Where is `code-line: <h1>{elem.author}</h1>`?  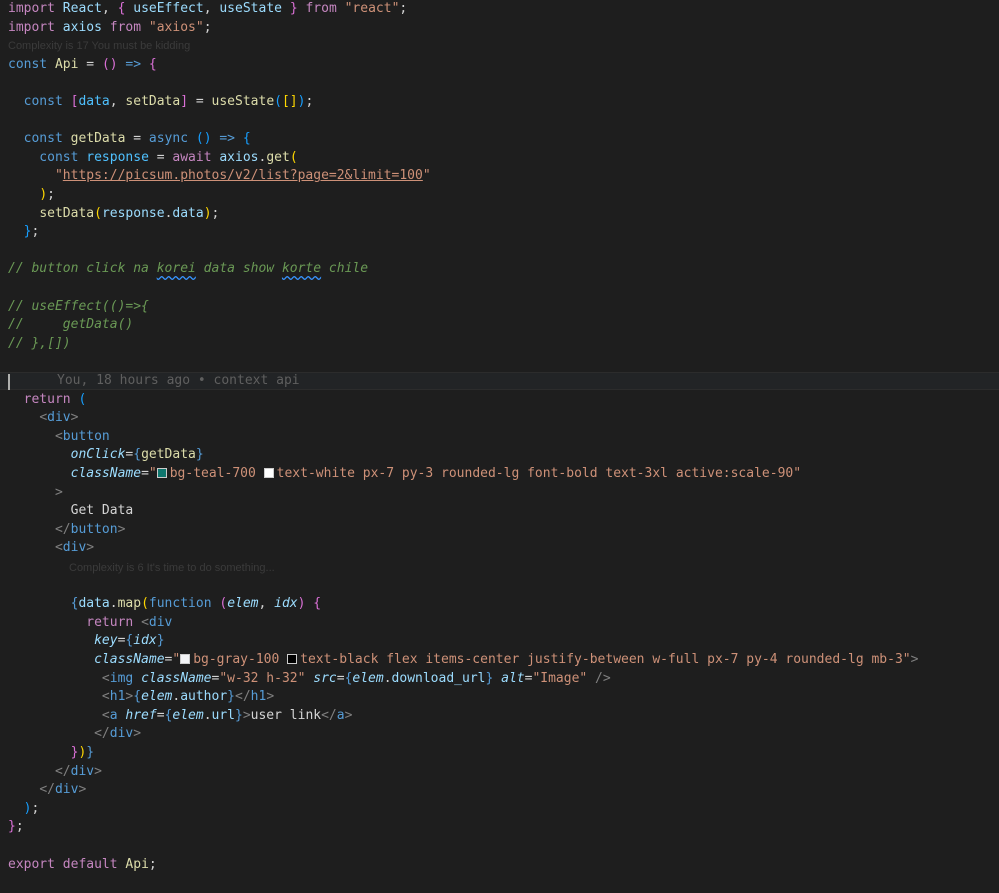
code-line: <h1>{elem.author}</h1> is located at coordinates (499, 697).